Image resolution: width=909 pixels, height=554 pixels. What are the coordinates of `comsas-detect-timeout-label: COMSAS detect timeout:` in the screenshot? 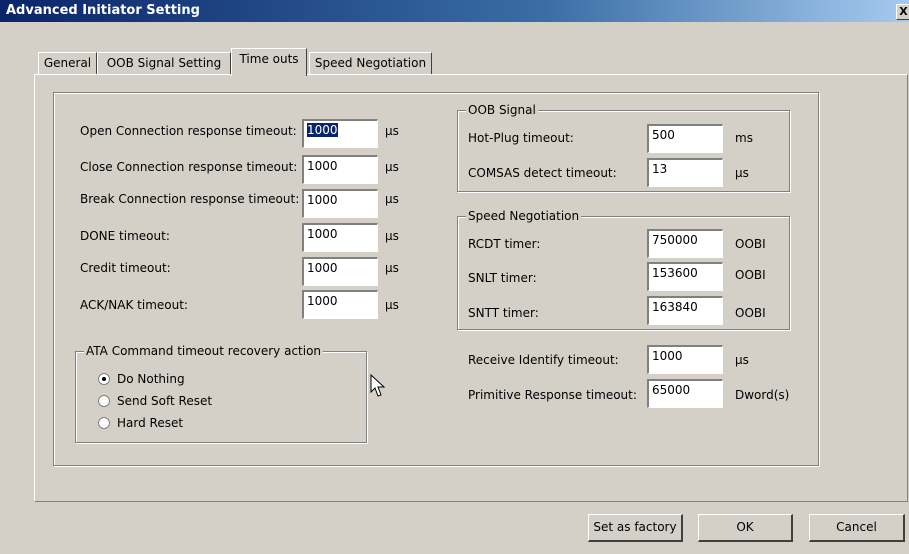 It's located at (542, 173).